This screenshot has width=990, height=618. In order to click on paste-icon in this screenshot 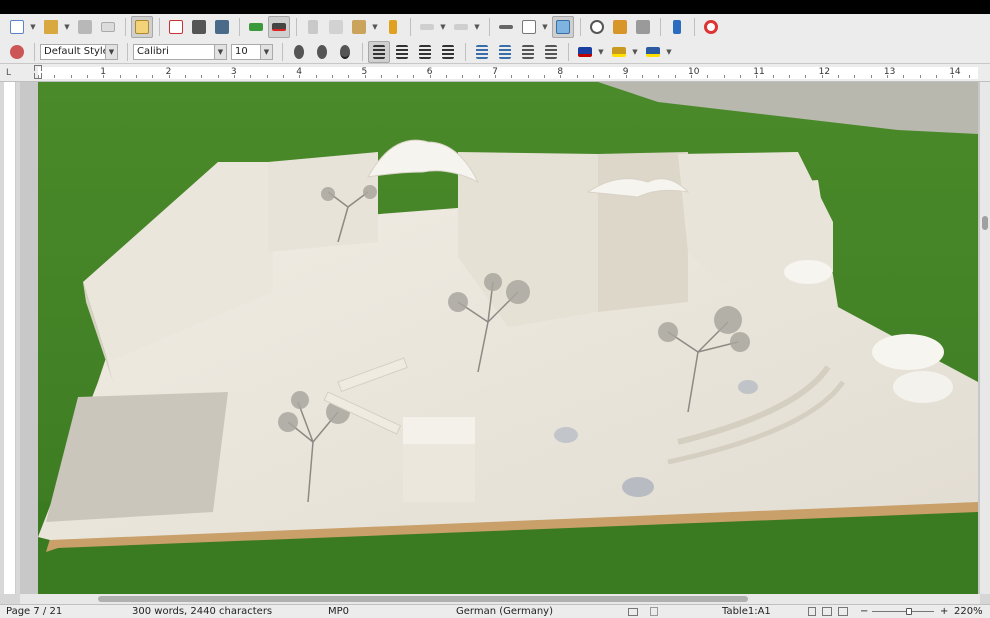, I will do `click(359, 27)`.